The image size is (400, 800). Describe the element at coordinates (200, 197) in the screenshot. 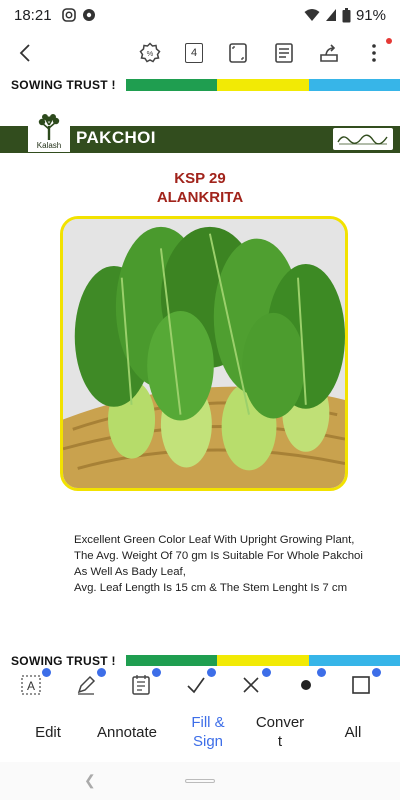

I see `variety-name: ALANKRITA` at that location.